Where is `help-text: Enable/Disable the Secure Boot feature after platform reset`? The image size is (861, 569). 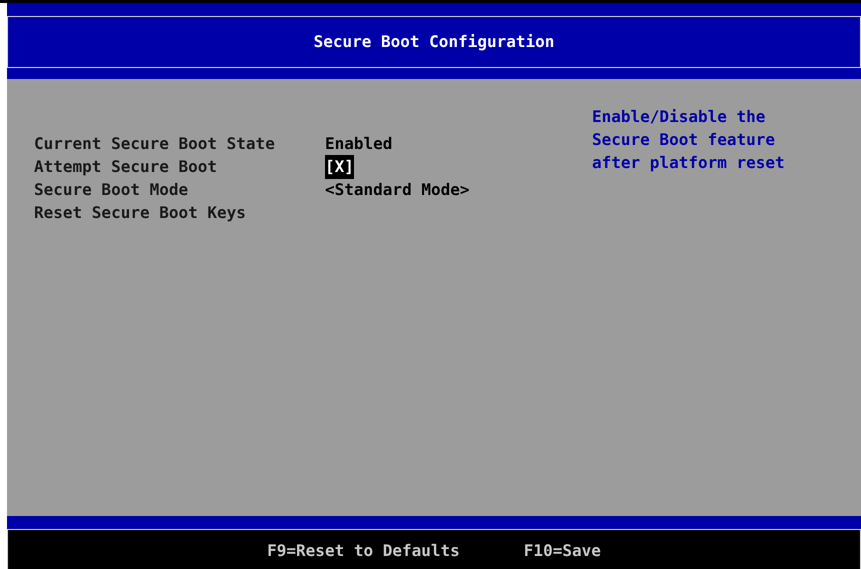 help-text: Enable/Disable the Secure Boot feature after platform reset is located at coordinates (689, 140).